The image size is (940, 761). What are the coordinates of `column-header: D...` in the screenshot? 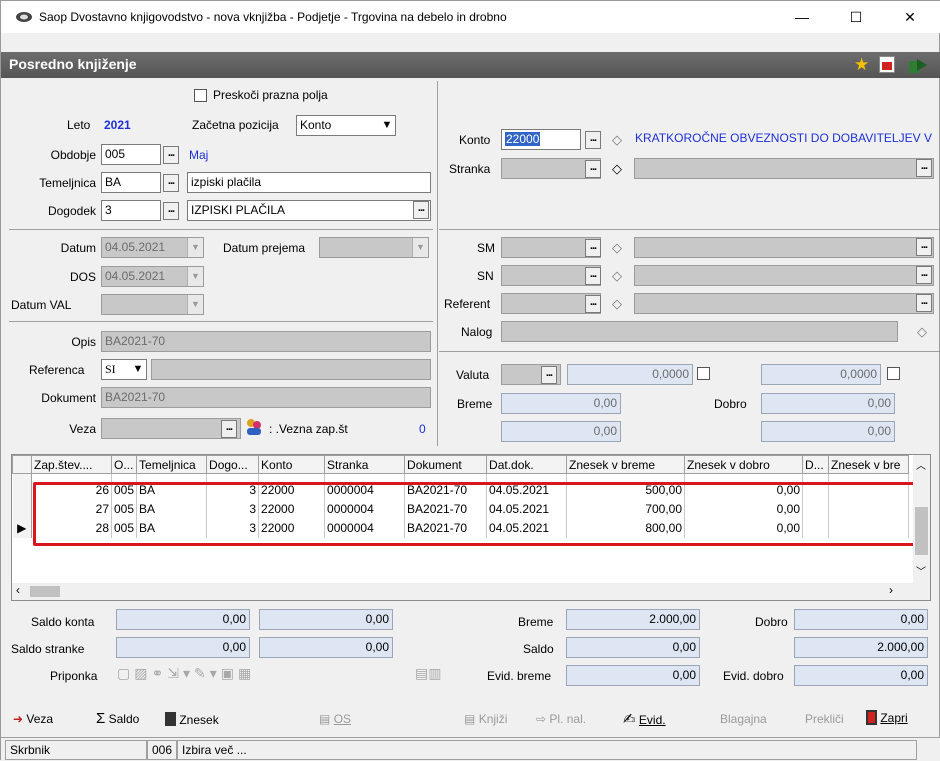 It's located at (816, 464).